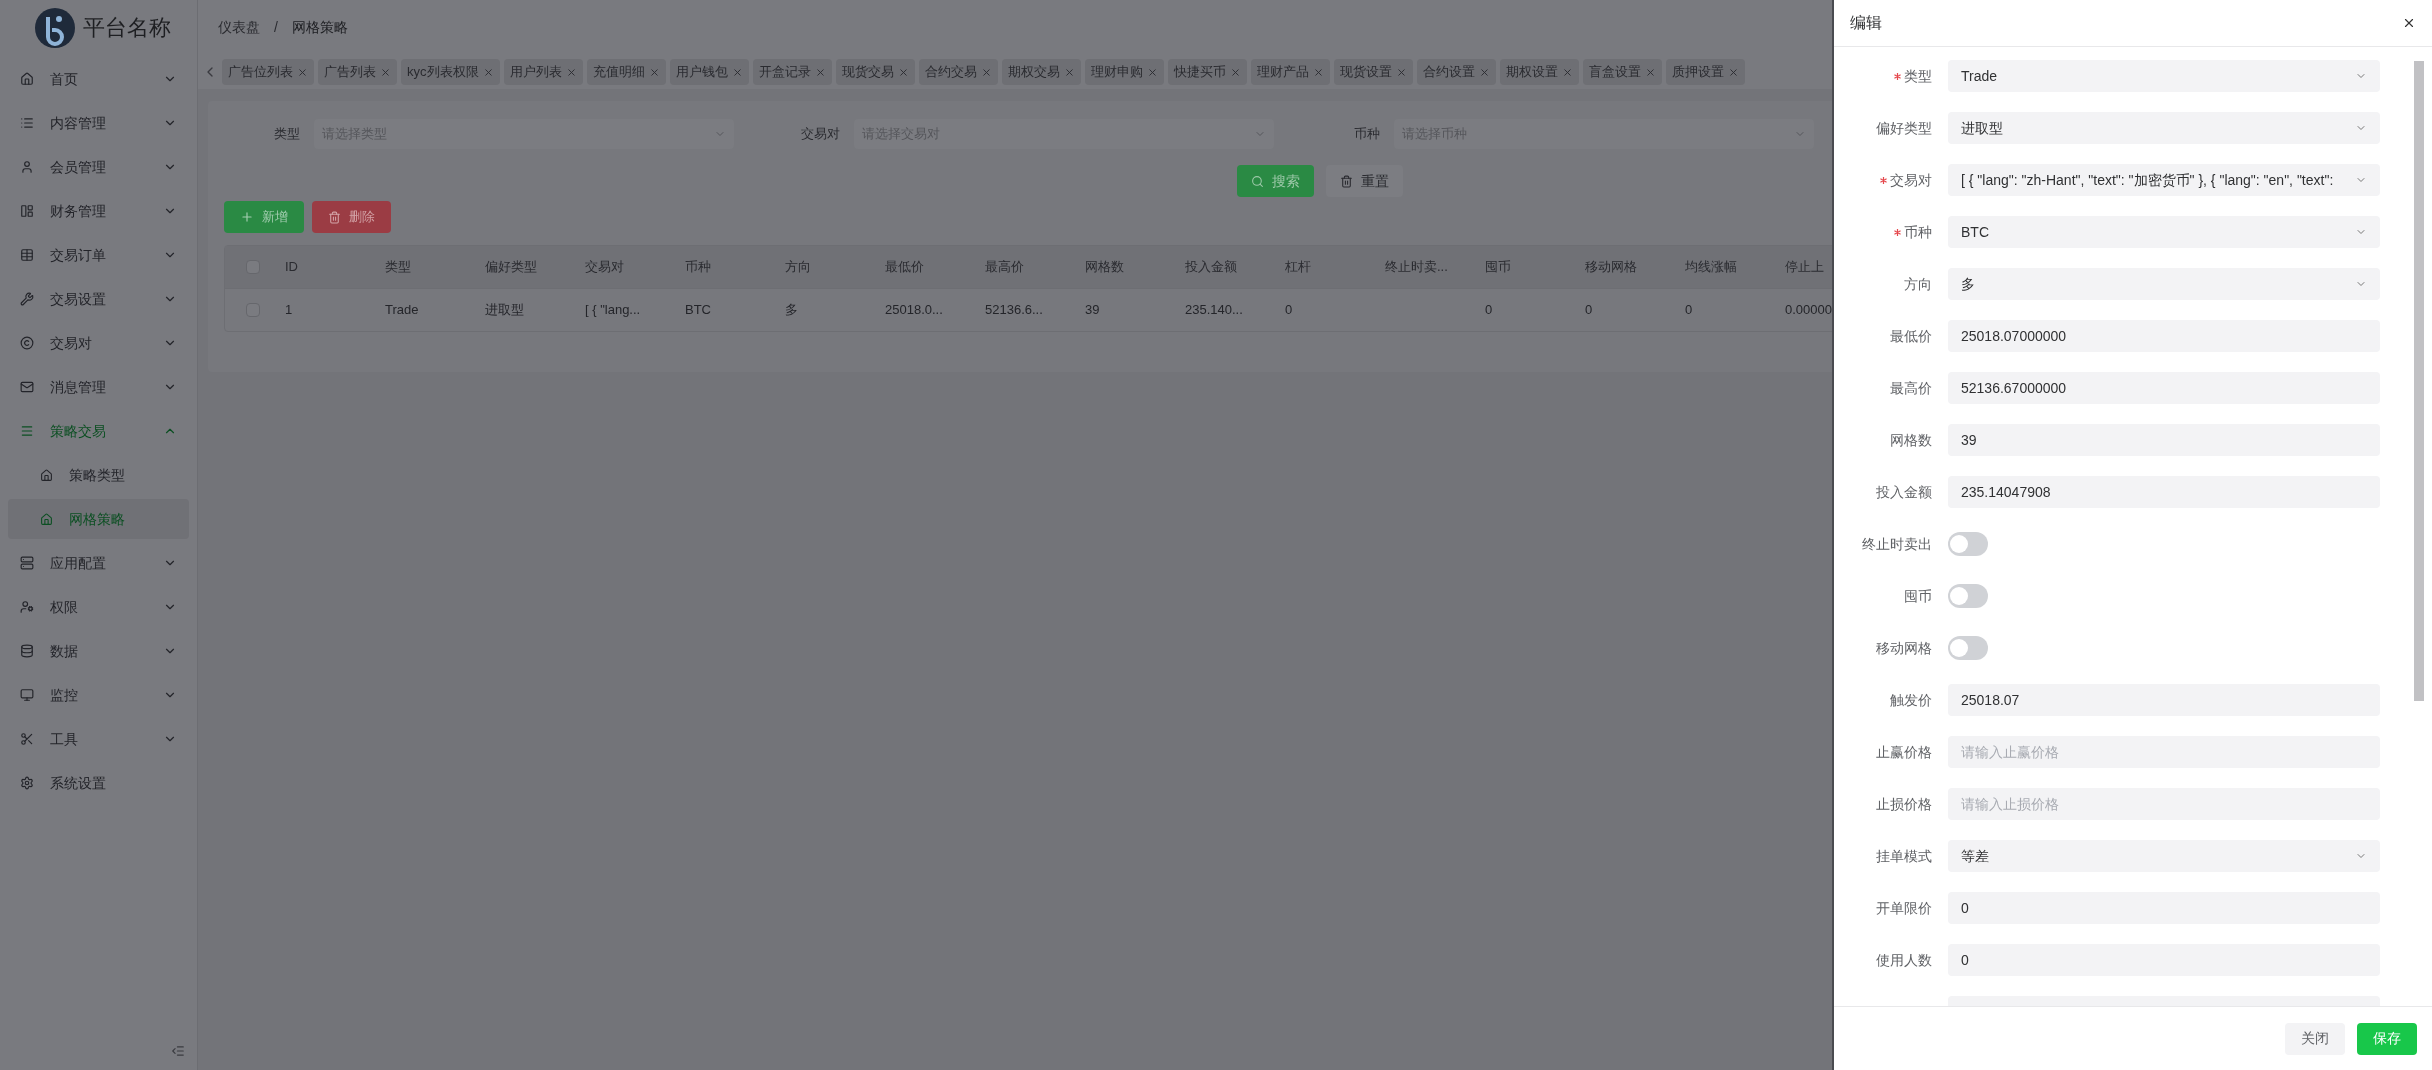  What do you see at coordinates (1373, 72) in the screenshot?
I see `page-tab: 现货设置` at bounding box center [1373, 72].